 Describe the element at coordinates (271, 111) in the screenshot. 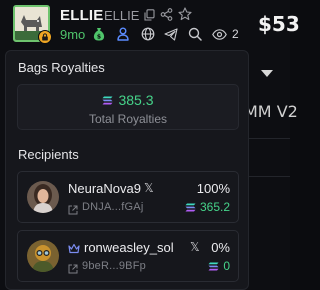

I see `pool-label: MM V2` at that location.